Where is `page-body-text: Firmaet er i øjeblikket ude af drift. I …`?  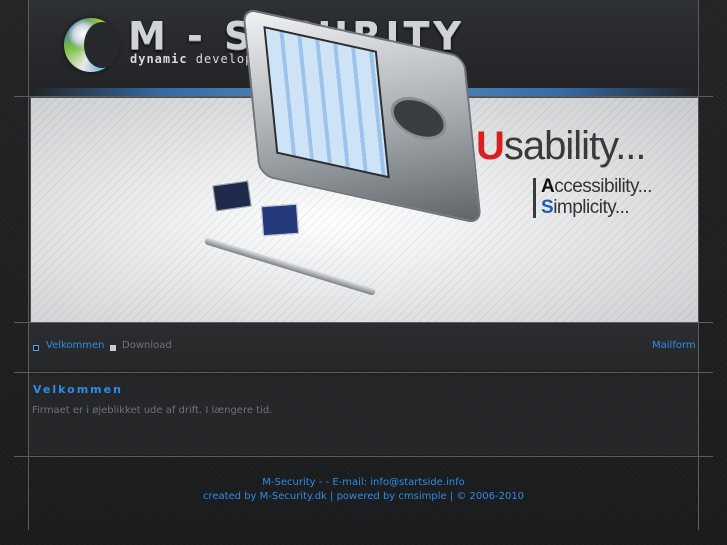
page-body-text: Firmaet er i øjeblikket ude af drift. I … is located at coordinates (152, 410).